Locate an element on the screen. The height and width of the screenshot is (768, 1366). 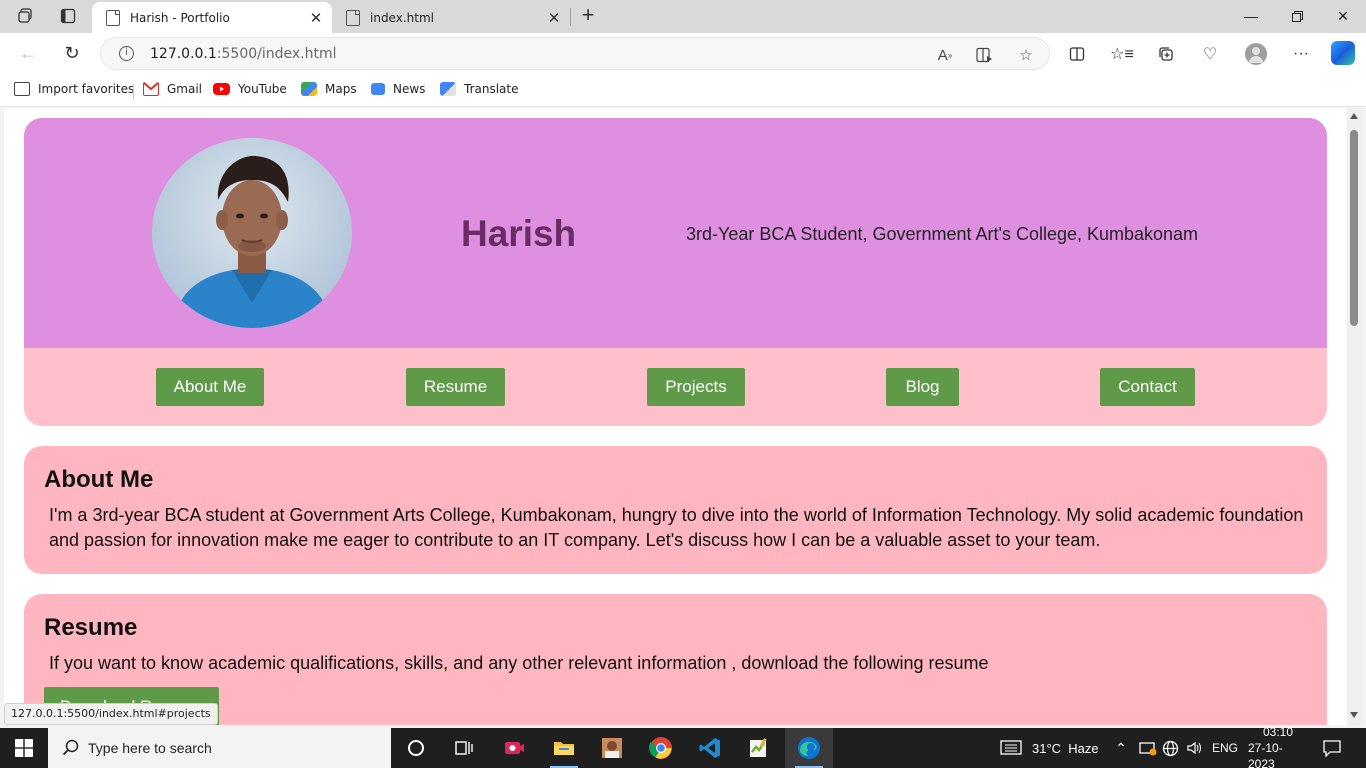
fav-import: Import favorites is located at coordinates (74, 89).